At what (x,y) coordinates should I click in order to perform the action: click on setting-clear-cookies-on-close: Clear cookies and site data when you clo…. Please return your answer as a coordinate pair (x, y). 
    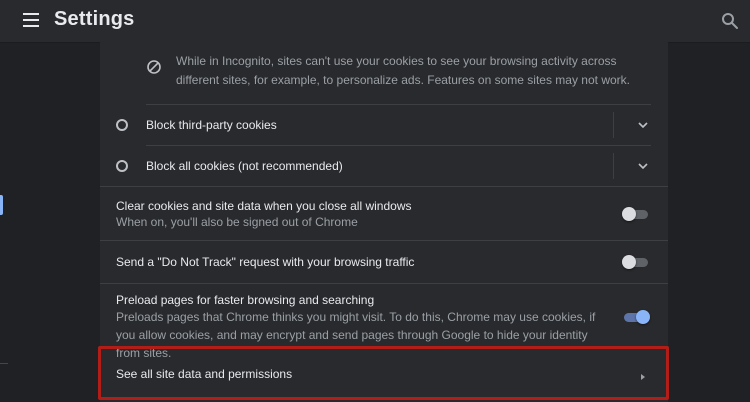
    Looking at the image, I should click on (384, 213).